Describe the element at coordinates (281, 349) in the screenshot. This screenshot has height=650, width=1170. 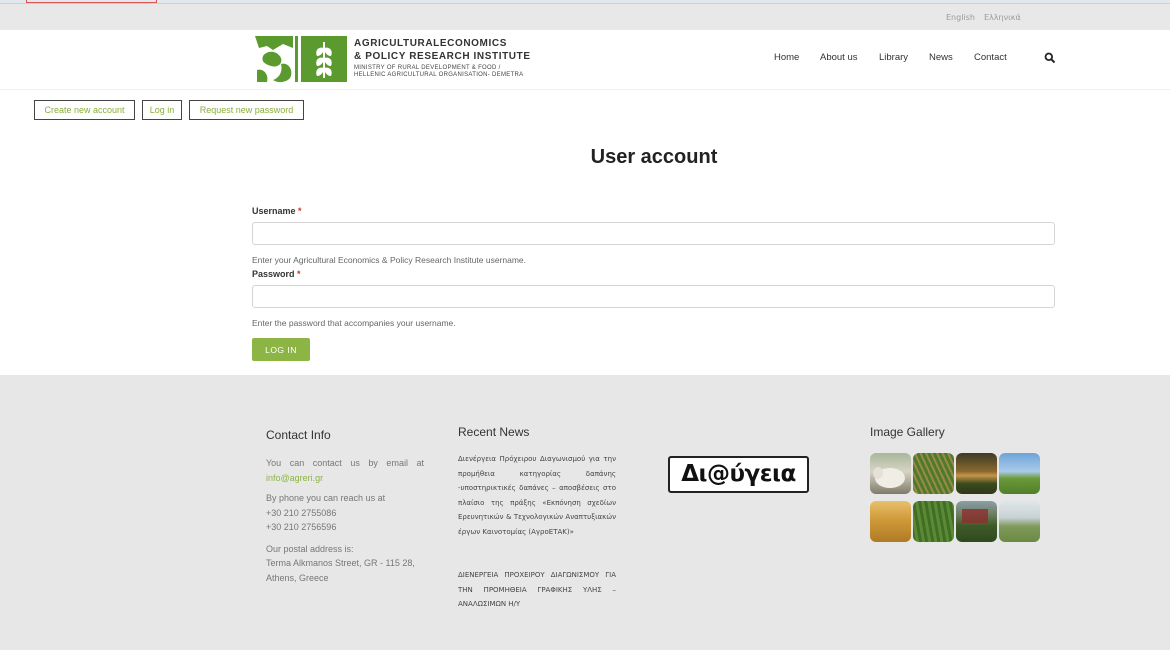
I see `login-submit-button: LOG IN` at that location.